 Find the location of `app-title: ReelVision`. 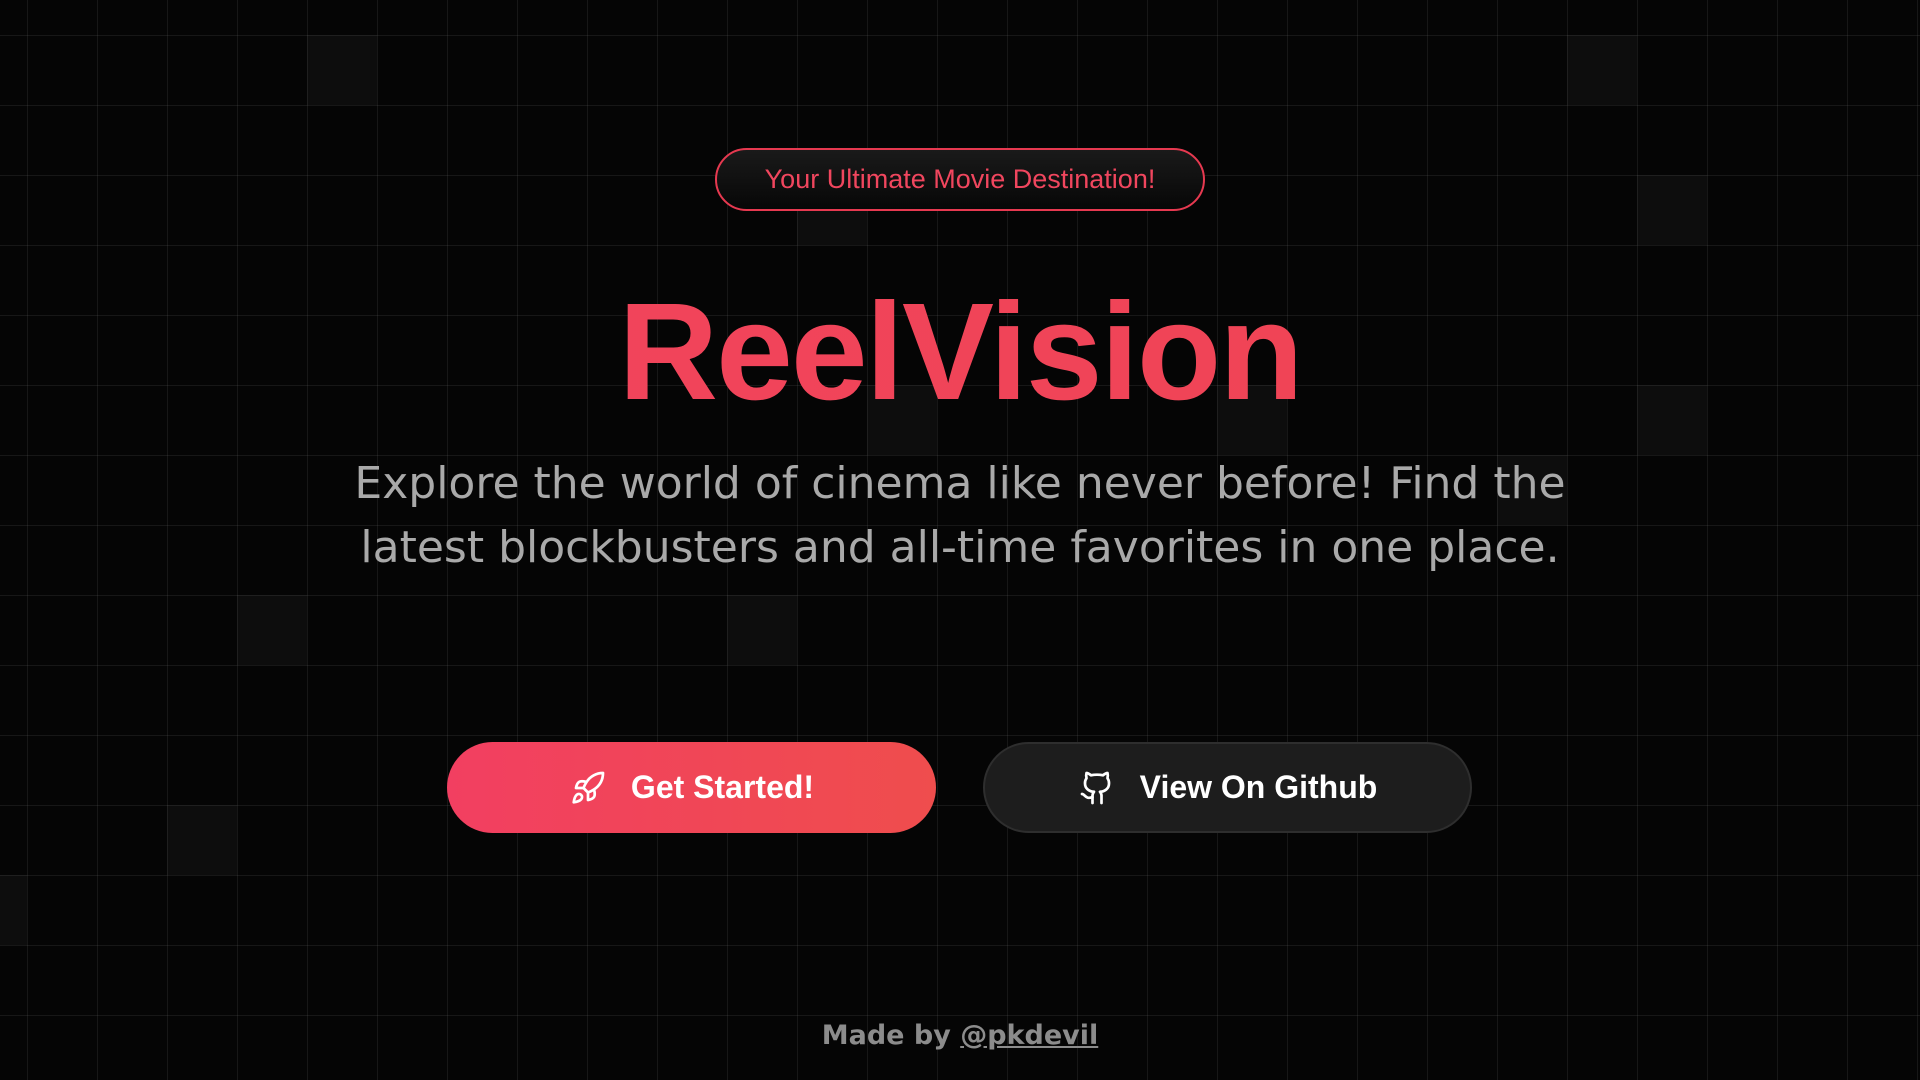

app-title: ReelVision is located at coordinates (960, 352).